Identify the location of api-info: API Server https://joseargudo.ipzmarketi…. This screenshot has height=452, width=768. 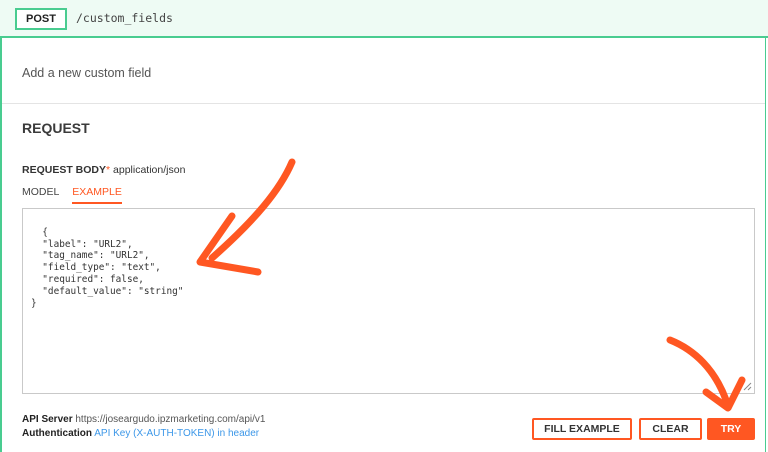
(143, 427).